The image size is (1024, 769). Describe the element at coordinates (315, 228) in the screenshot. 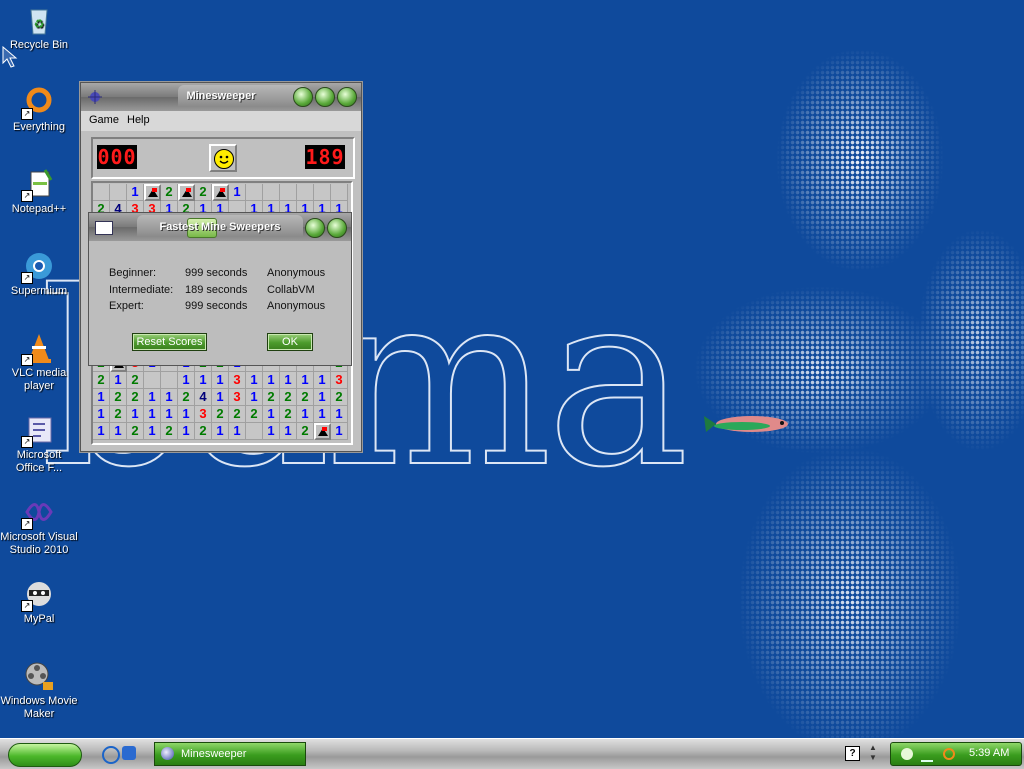

I see `dialog-help-button` at that location.